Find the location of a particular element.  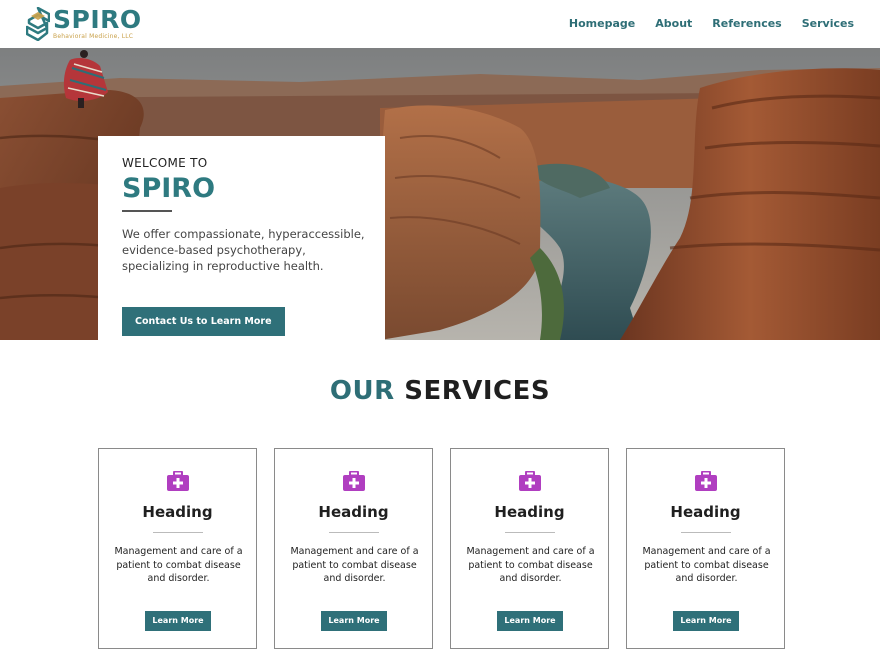

logo: SPIRO Behavioral Medicine, LLC is located at coordinates (84, 24).